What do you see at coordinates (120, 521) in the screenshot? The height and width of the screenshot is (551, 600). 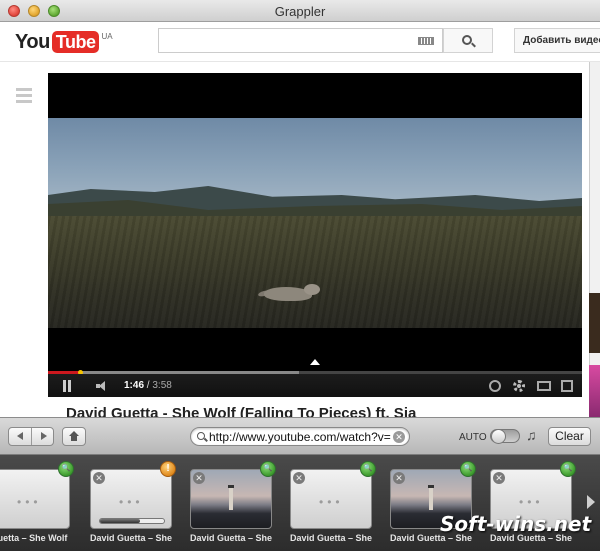 I see `download-progress-fill` at bounding box center [120, 521].